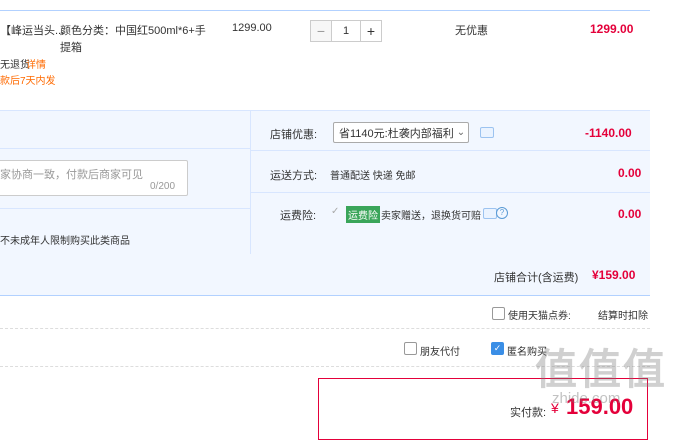  What do you see at coordinates (363, 214) in the screenshot?
I see `insurance-tag: 运费险` at bounding box center [363, 214].